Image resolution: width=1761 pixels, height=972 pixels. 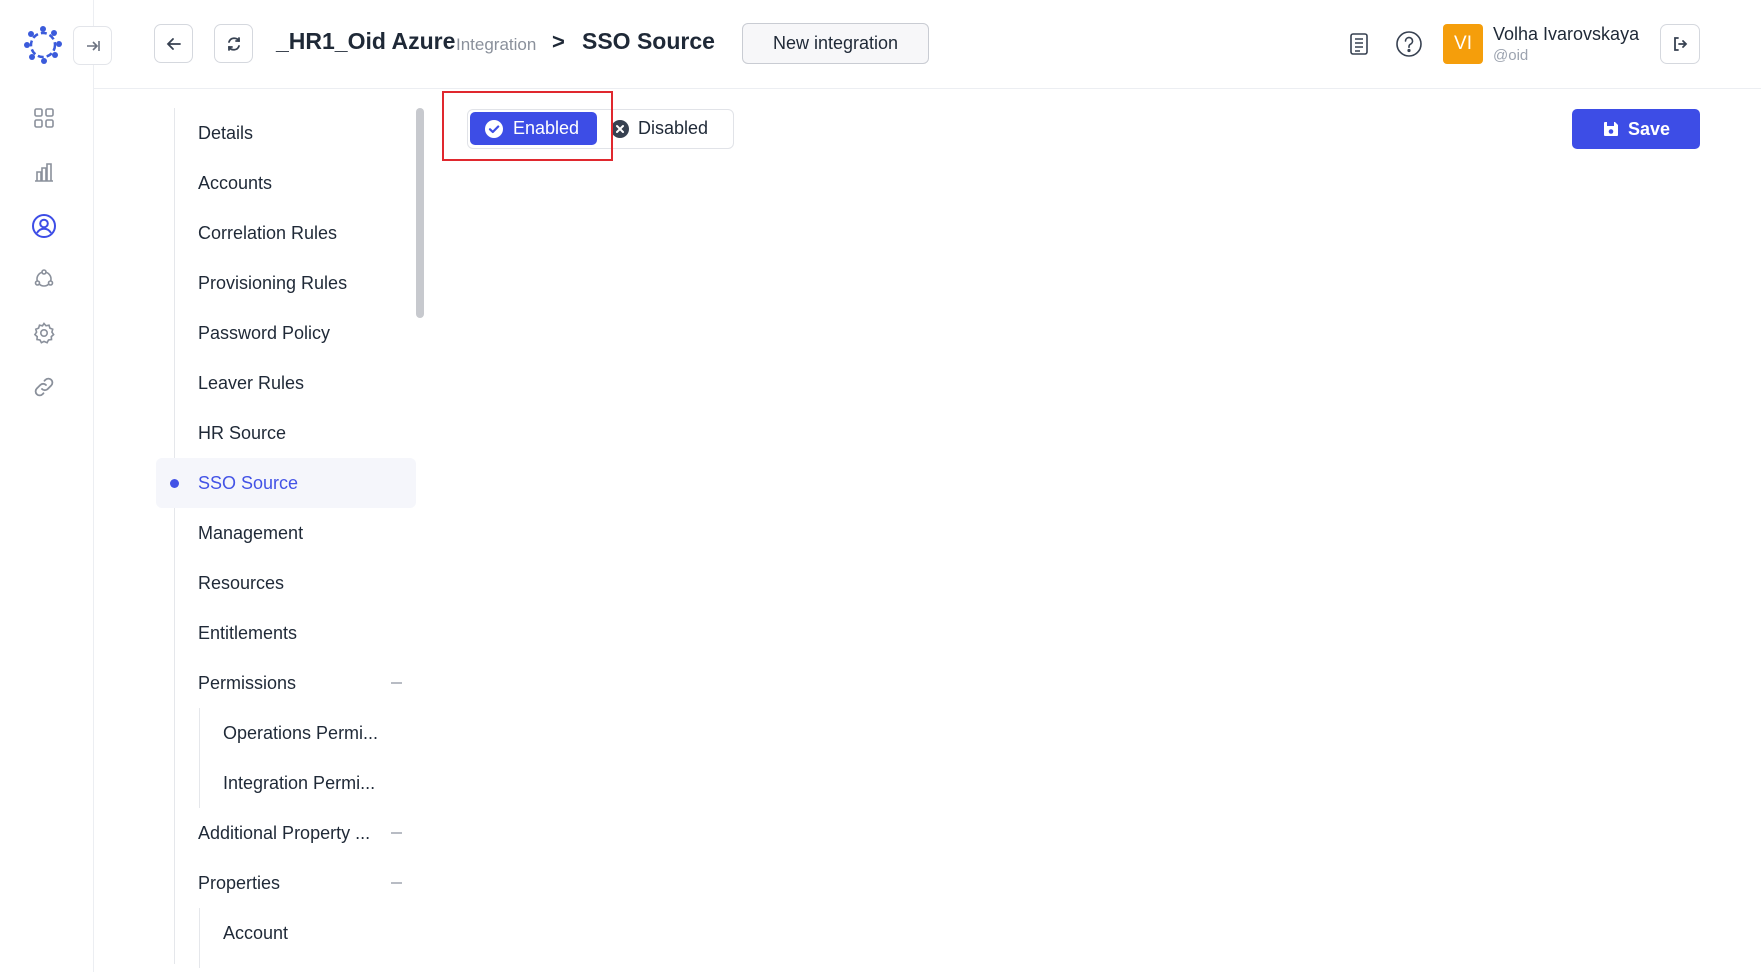 I want to click on x-circle-icon, so click(x=620, y=128).